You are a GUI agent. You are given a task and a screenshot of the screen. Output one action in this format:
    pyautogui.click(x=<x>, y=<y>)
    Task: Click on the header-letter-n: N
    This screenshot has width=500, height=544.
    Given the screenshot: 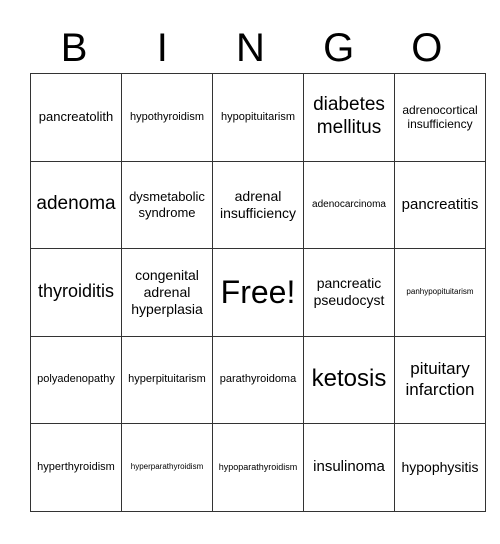 What is the action you would take?
    pyautogui.click(x=250, y=48)
    